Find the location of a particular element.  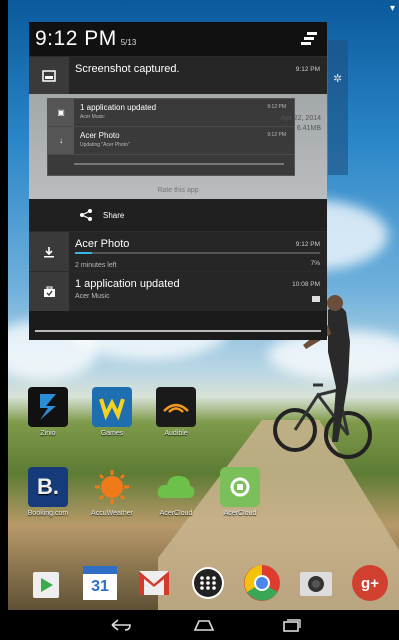

camera-icon is located at coordinates (316, 584).